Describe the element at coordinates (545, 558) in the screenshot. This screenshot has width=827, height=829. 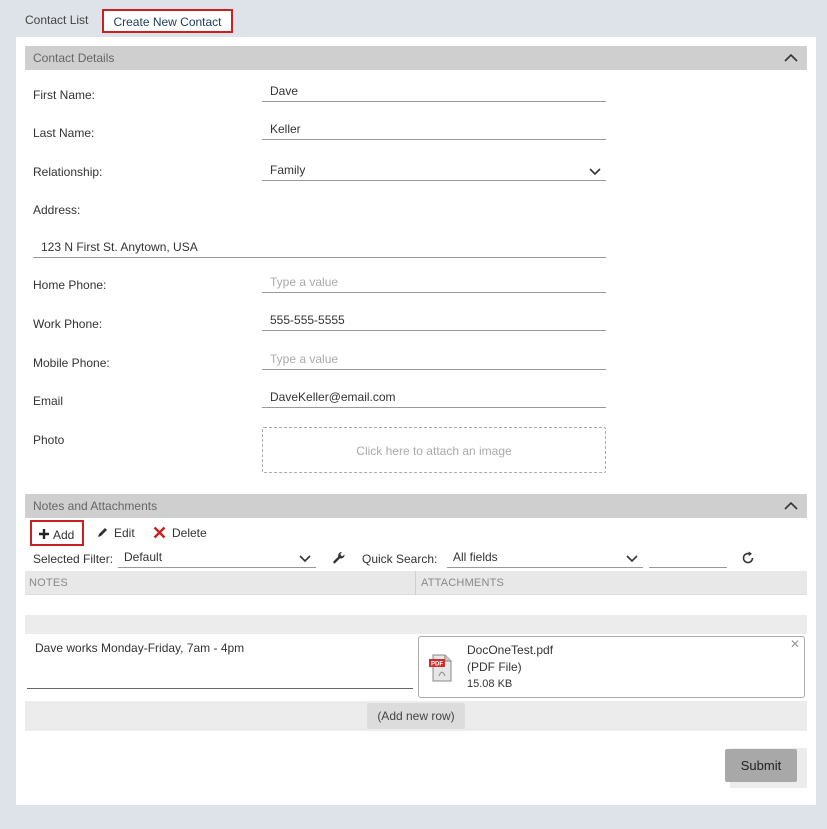
I see `quick-search-field-select: All fields` at that location.